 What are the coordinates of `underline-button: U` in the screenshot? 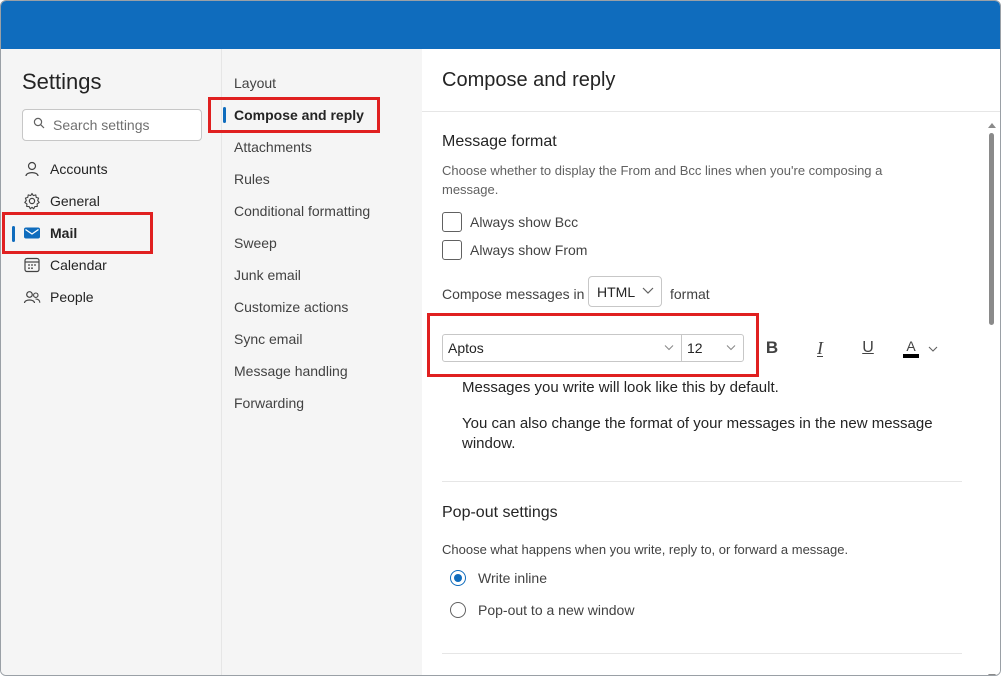 It's located at (868, 348).